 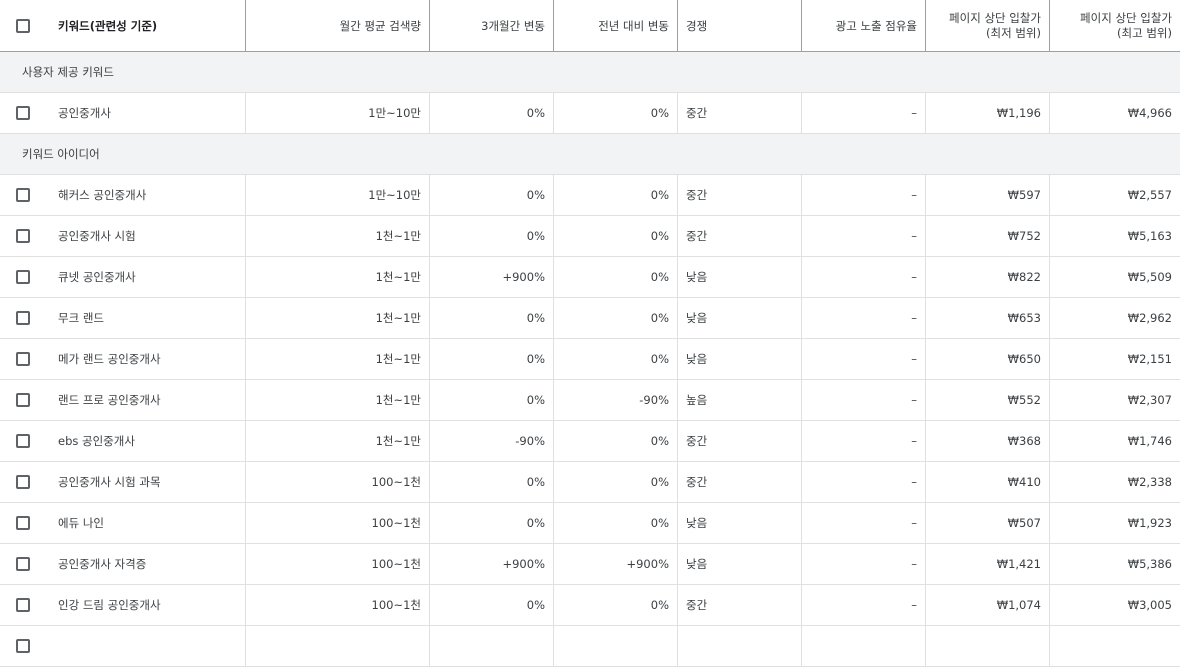 What do you see at coordinates (988, 277) in the screenshot?
I see `top-bid-low-cell: ₩822` at bounding box center [988, 277].